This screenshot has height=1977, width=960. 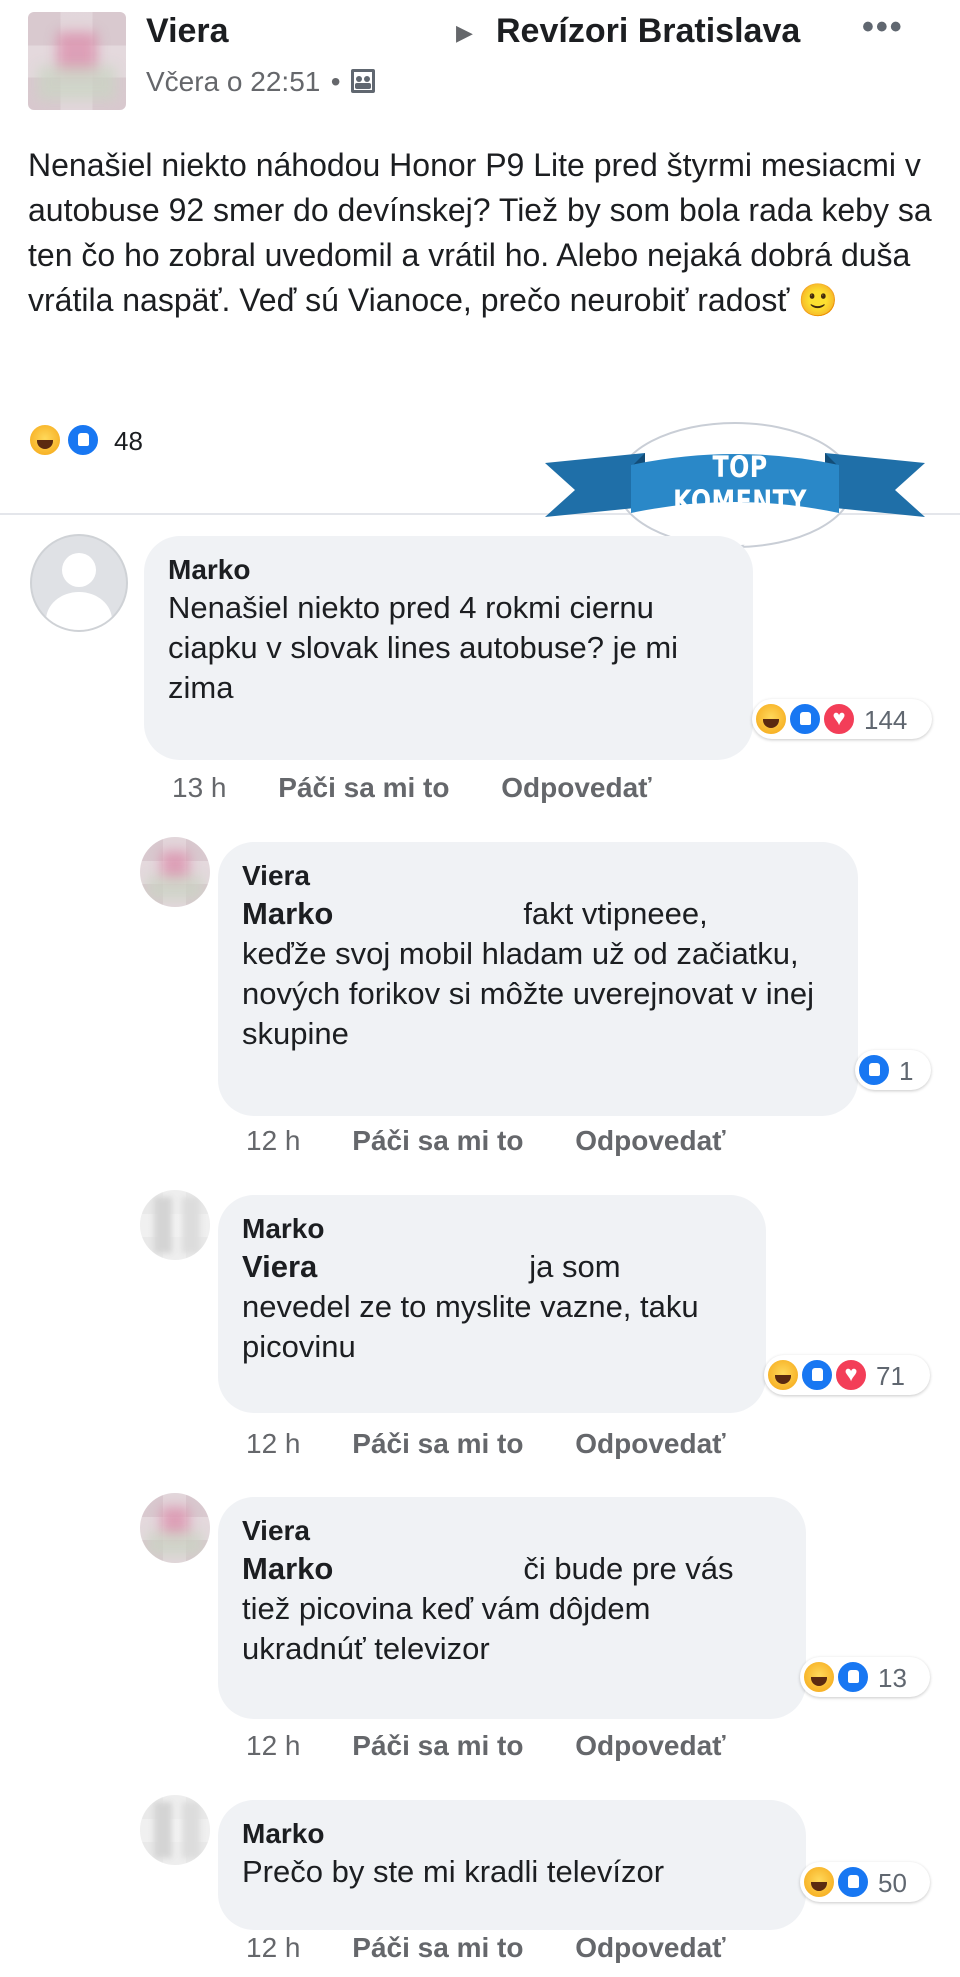 I want to click on comment-reactions: 1, so click(x=893, y=1070).